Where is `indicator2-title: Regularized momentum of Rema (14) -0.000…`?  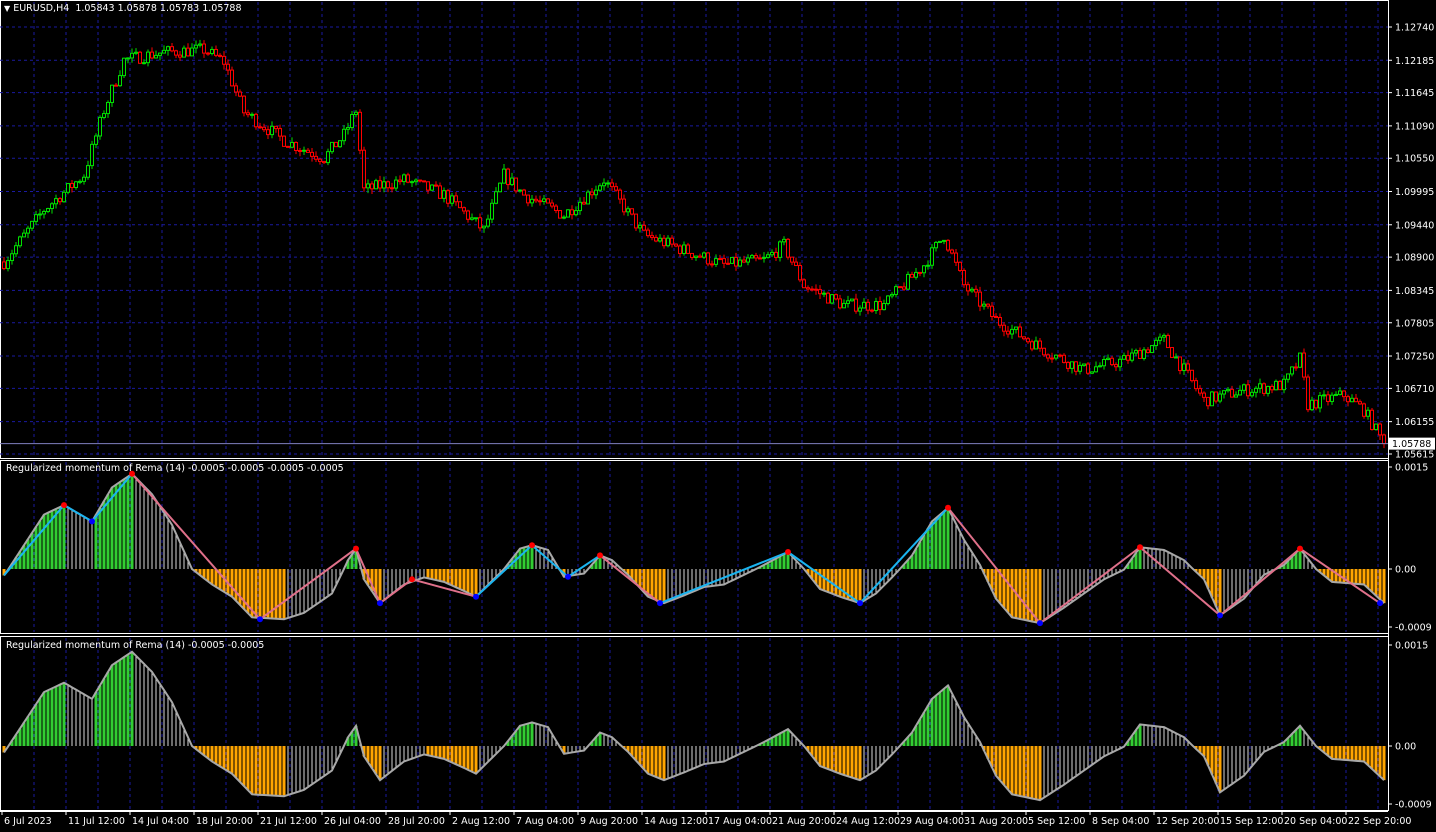
indicator2-title: Regularized momentum of Rema (14) -0.000… is located at coordinates (135, 645).